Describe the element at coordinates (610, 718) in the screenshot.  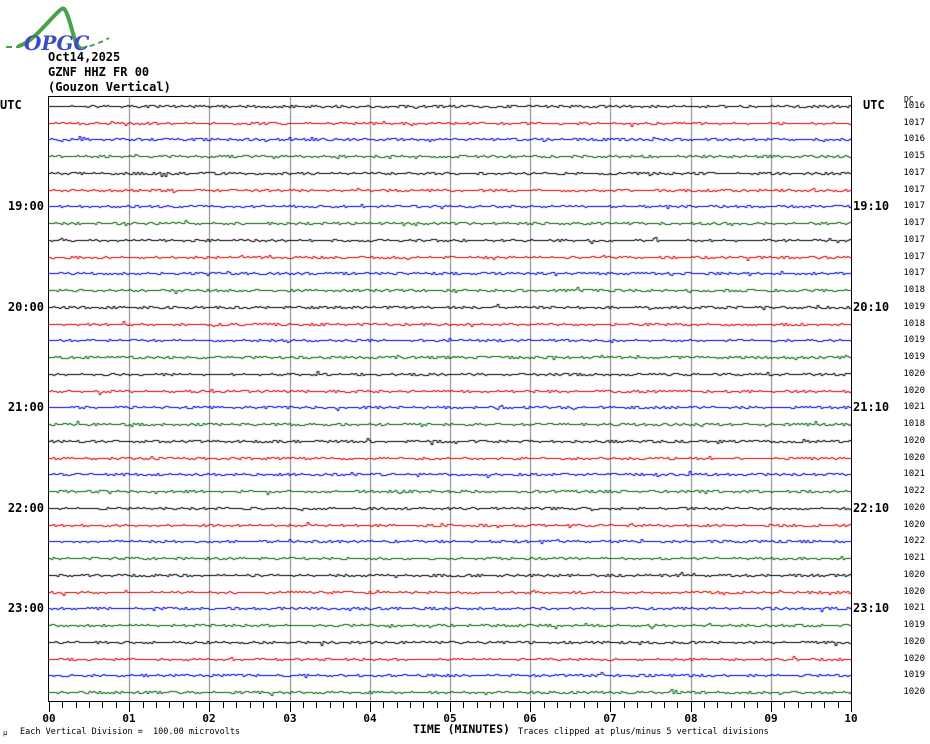
I see `x-tick-label: 07` at that location.